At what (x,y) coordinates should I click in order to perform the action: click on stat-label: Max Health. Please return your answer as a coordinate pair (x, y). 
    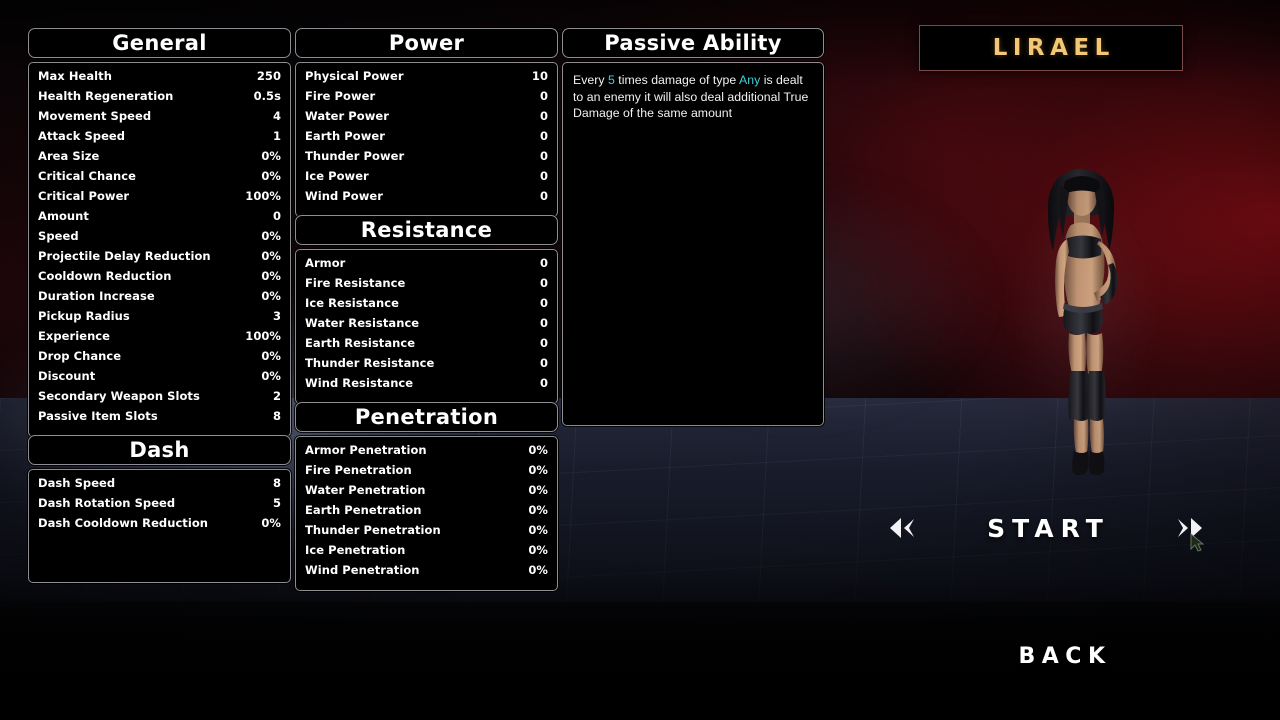
    Looking at the image, I should click on (75, 76).